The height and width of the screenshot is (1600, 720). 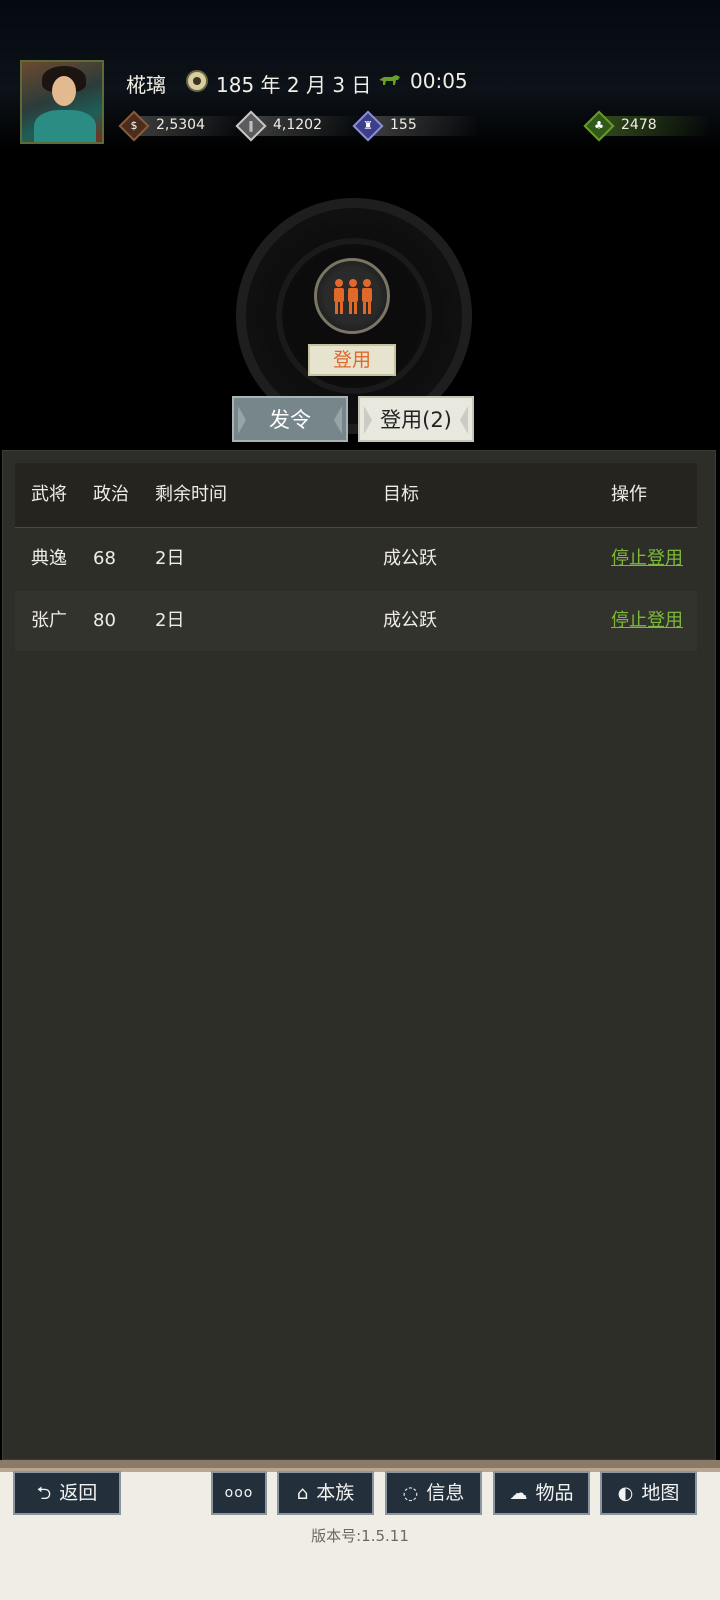 I want to click on general-name: 张广, so click(x=49, y=620).